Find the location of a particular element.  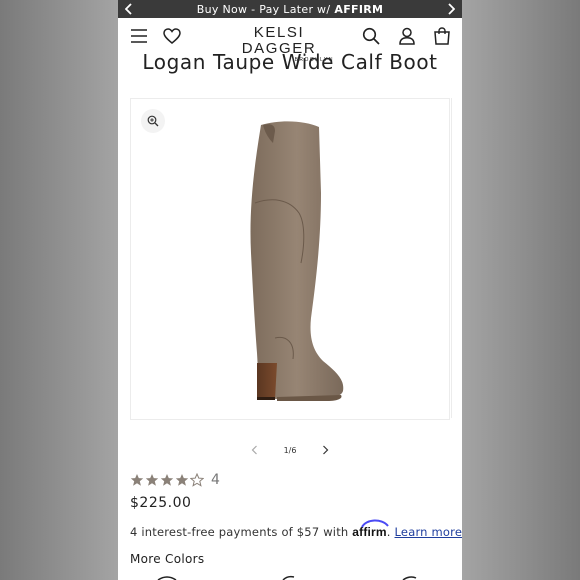

product-rating: 4 is located at coordinates (175, 480).